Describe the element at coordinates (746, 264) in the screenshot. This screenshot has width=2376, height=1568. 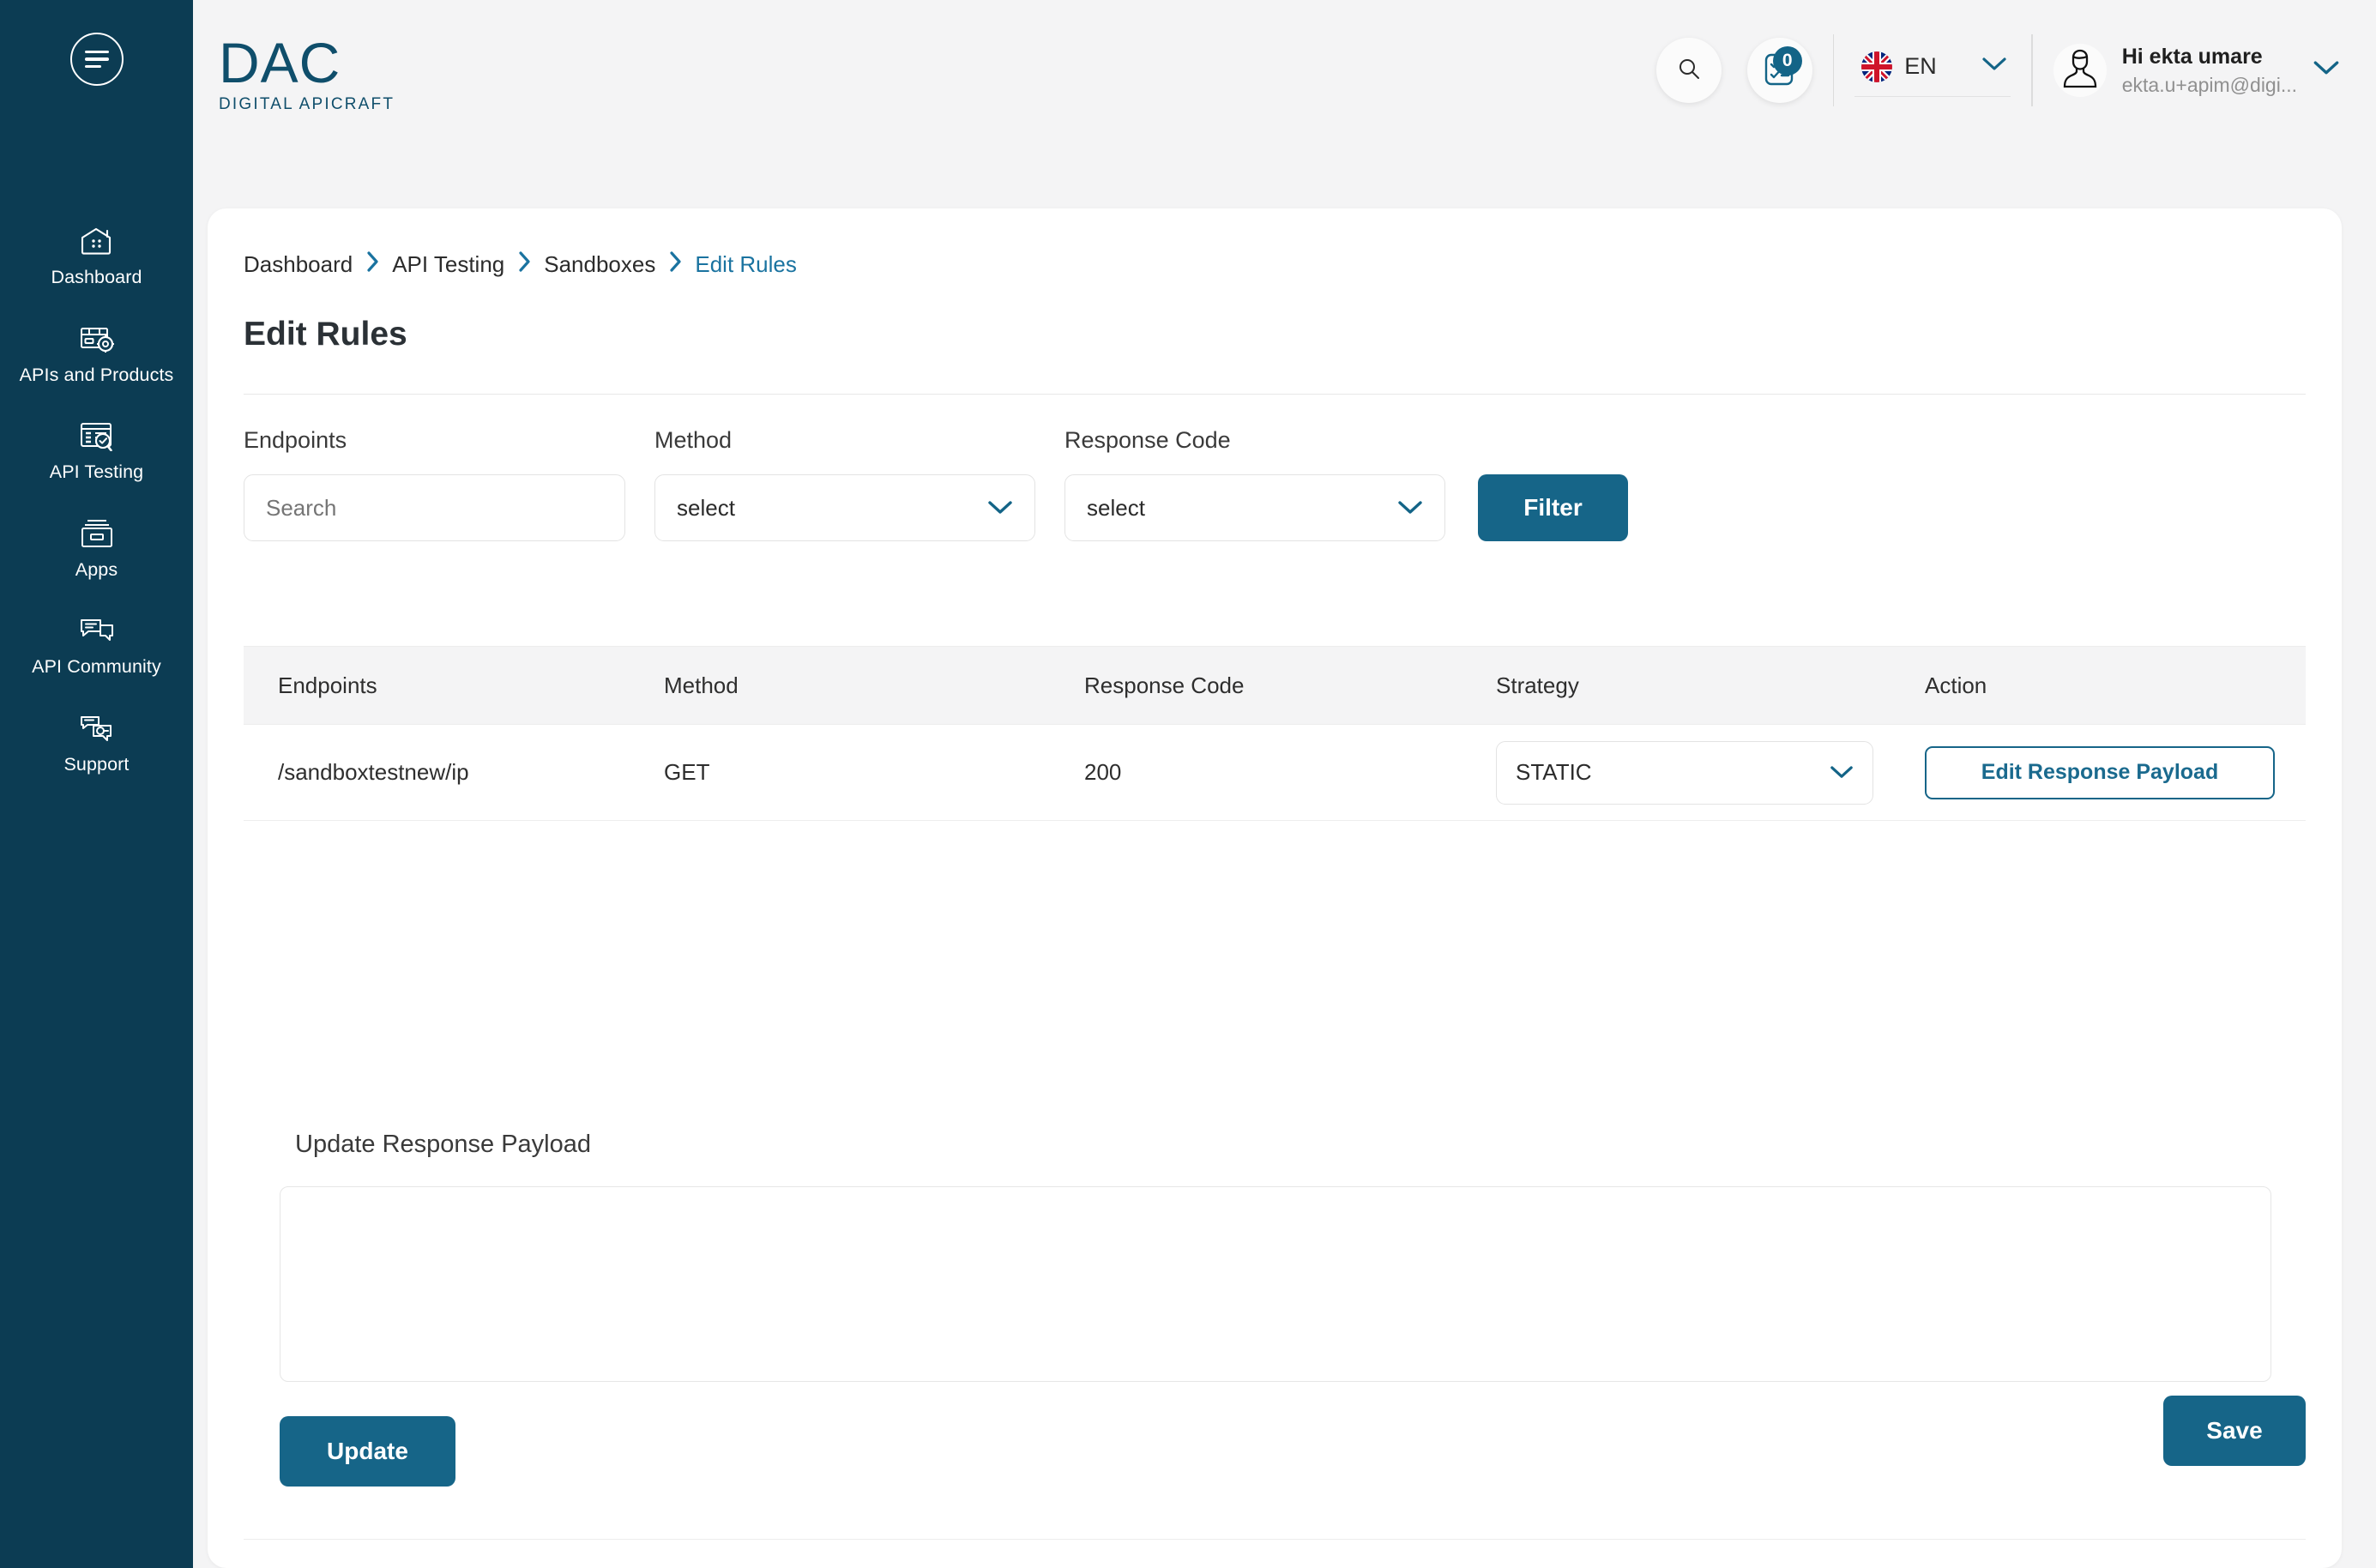
I see `breadcrumb-item-edit-rules: Edit Rules` at that location.